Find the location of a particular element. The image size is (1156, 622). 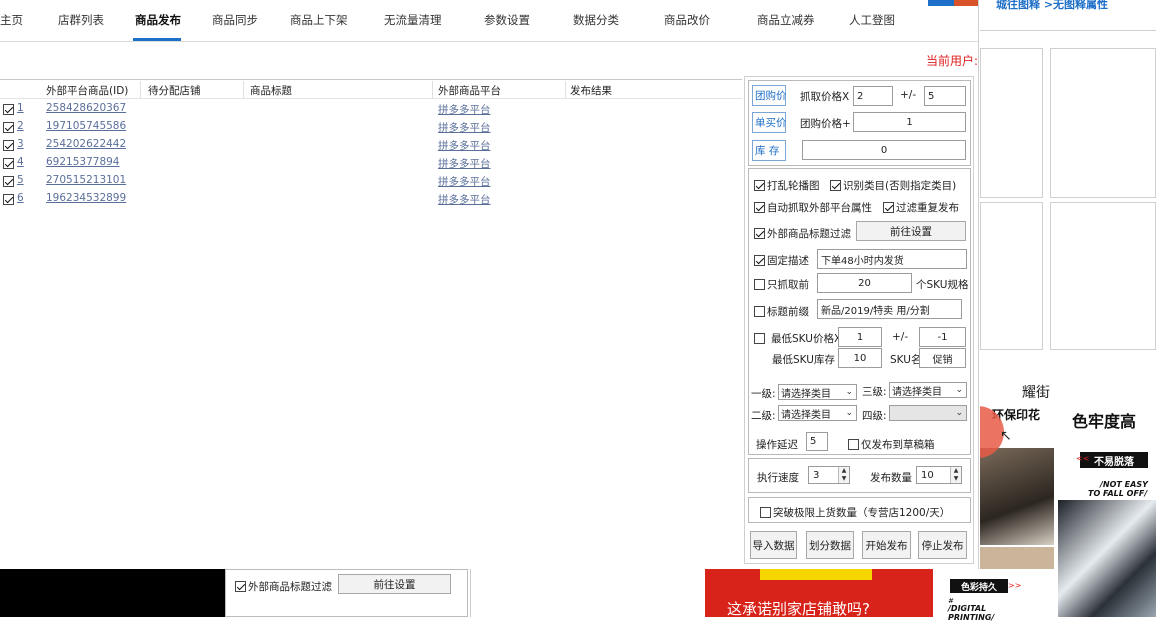

identify-category-checkbox: 识别类目(否则指定类目) is located at coordinates (893, 185).